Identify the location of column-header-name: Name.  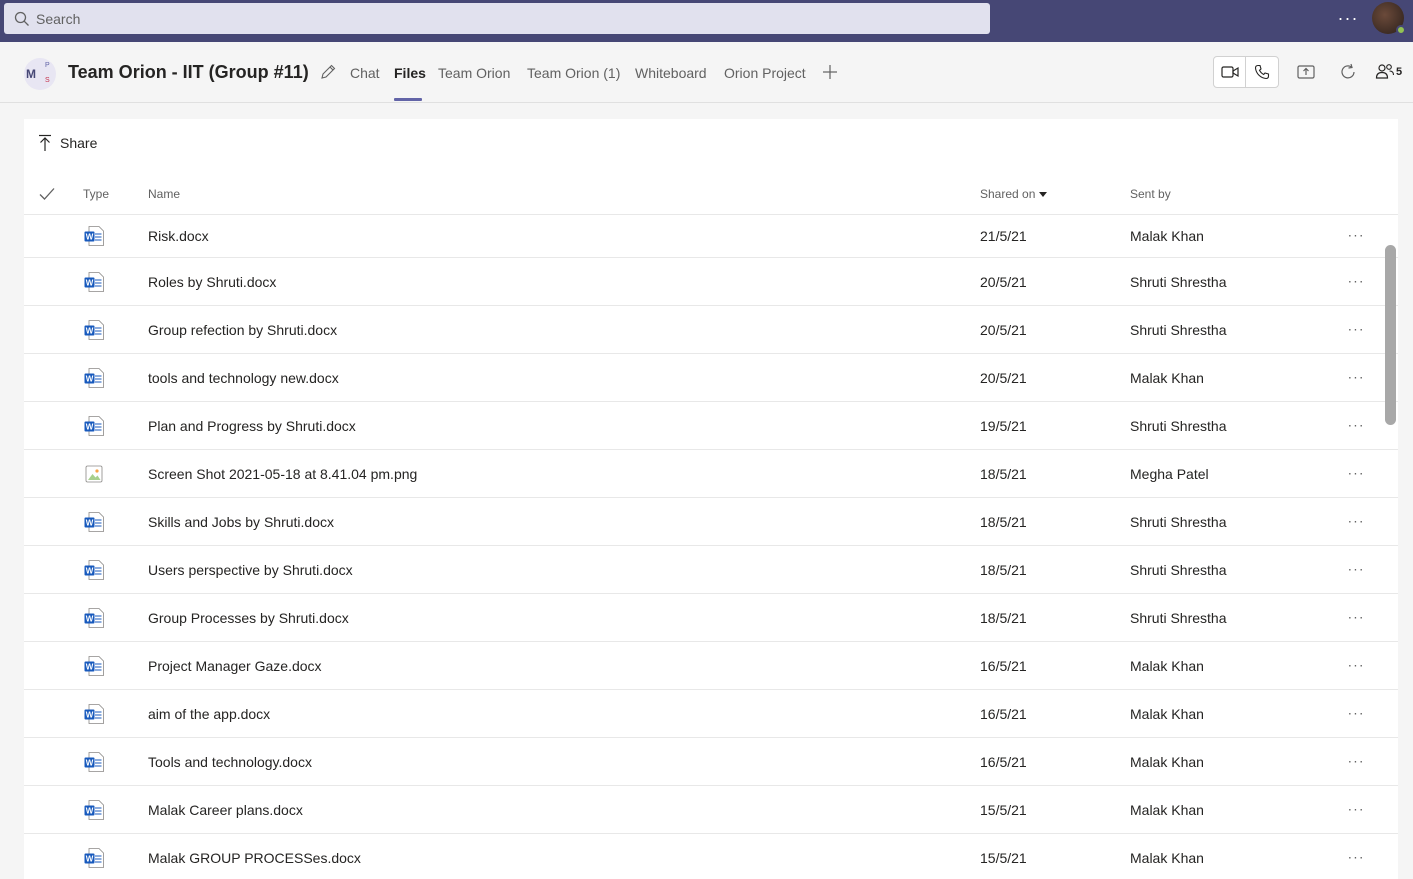
(164, 194).